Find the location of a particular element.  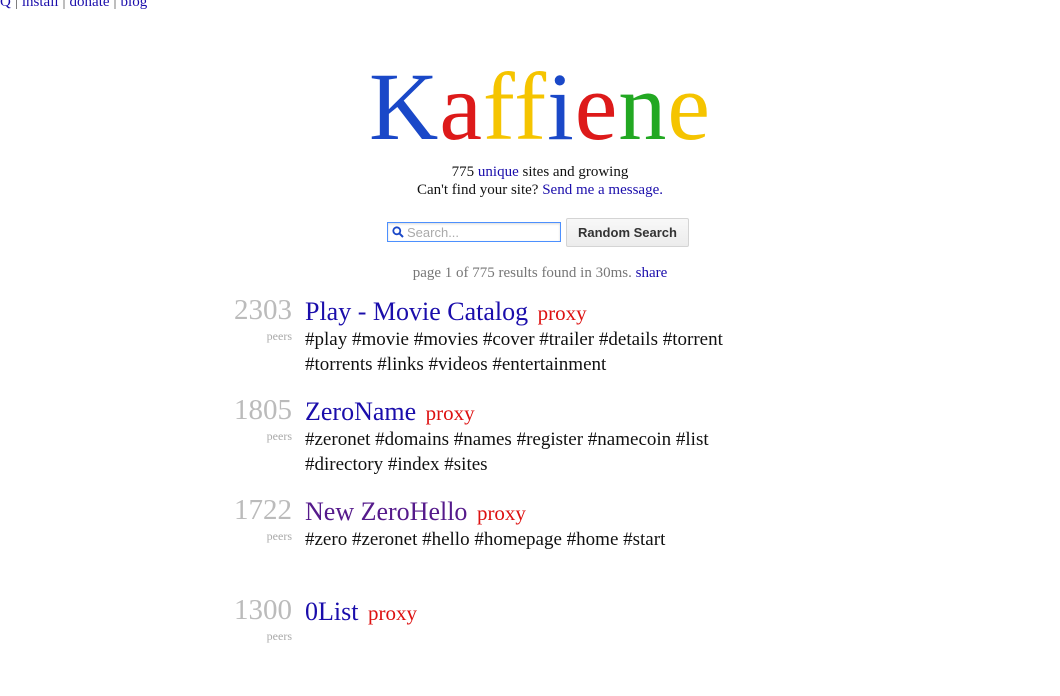

peers-count: 1300 is located at coordinates (263, 610).